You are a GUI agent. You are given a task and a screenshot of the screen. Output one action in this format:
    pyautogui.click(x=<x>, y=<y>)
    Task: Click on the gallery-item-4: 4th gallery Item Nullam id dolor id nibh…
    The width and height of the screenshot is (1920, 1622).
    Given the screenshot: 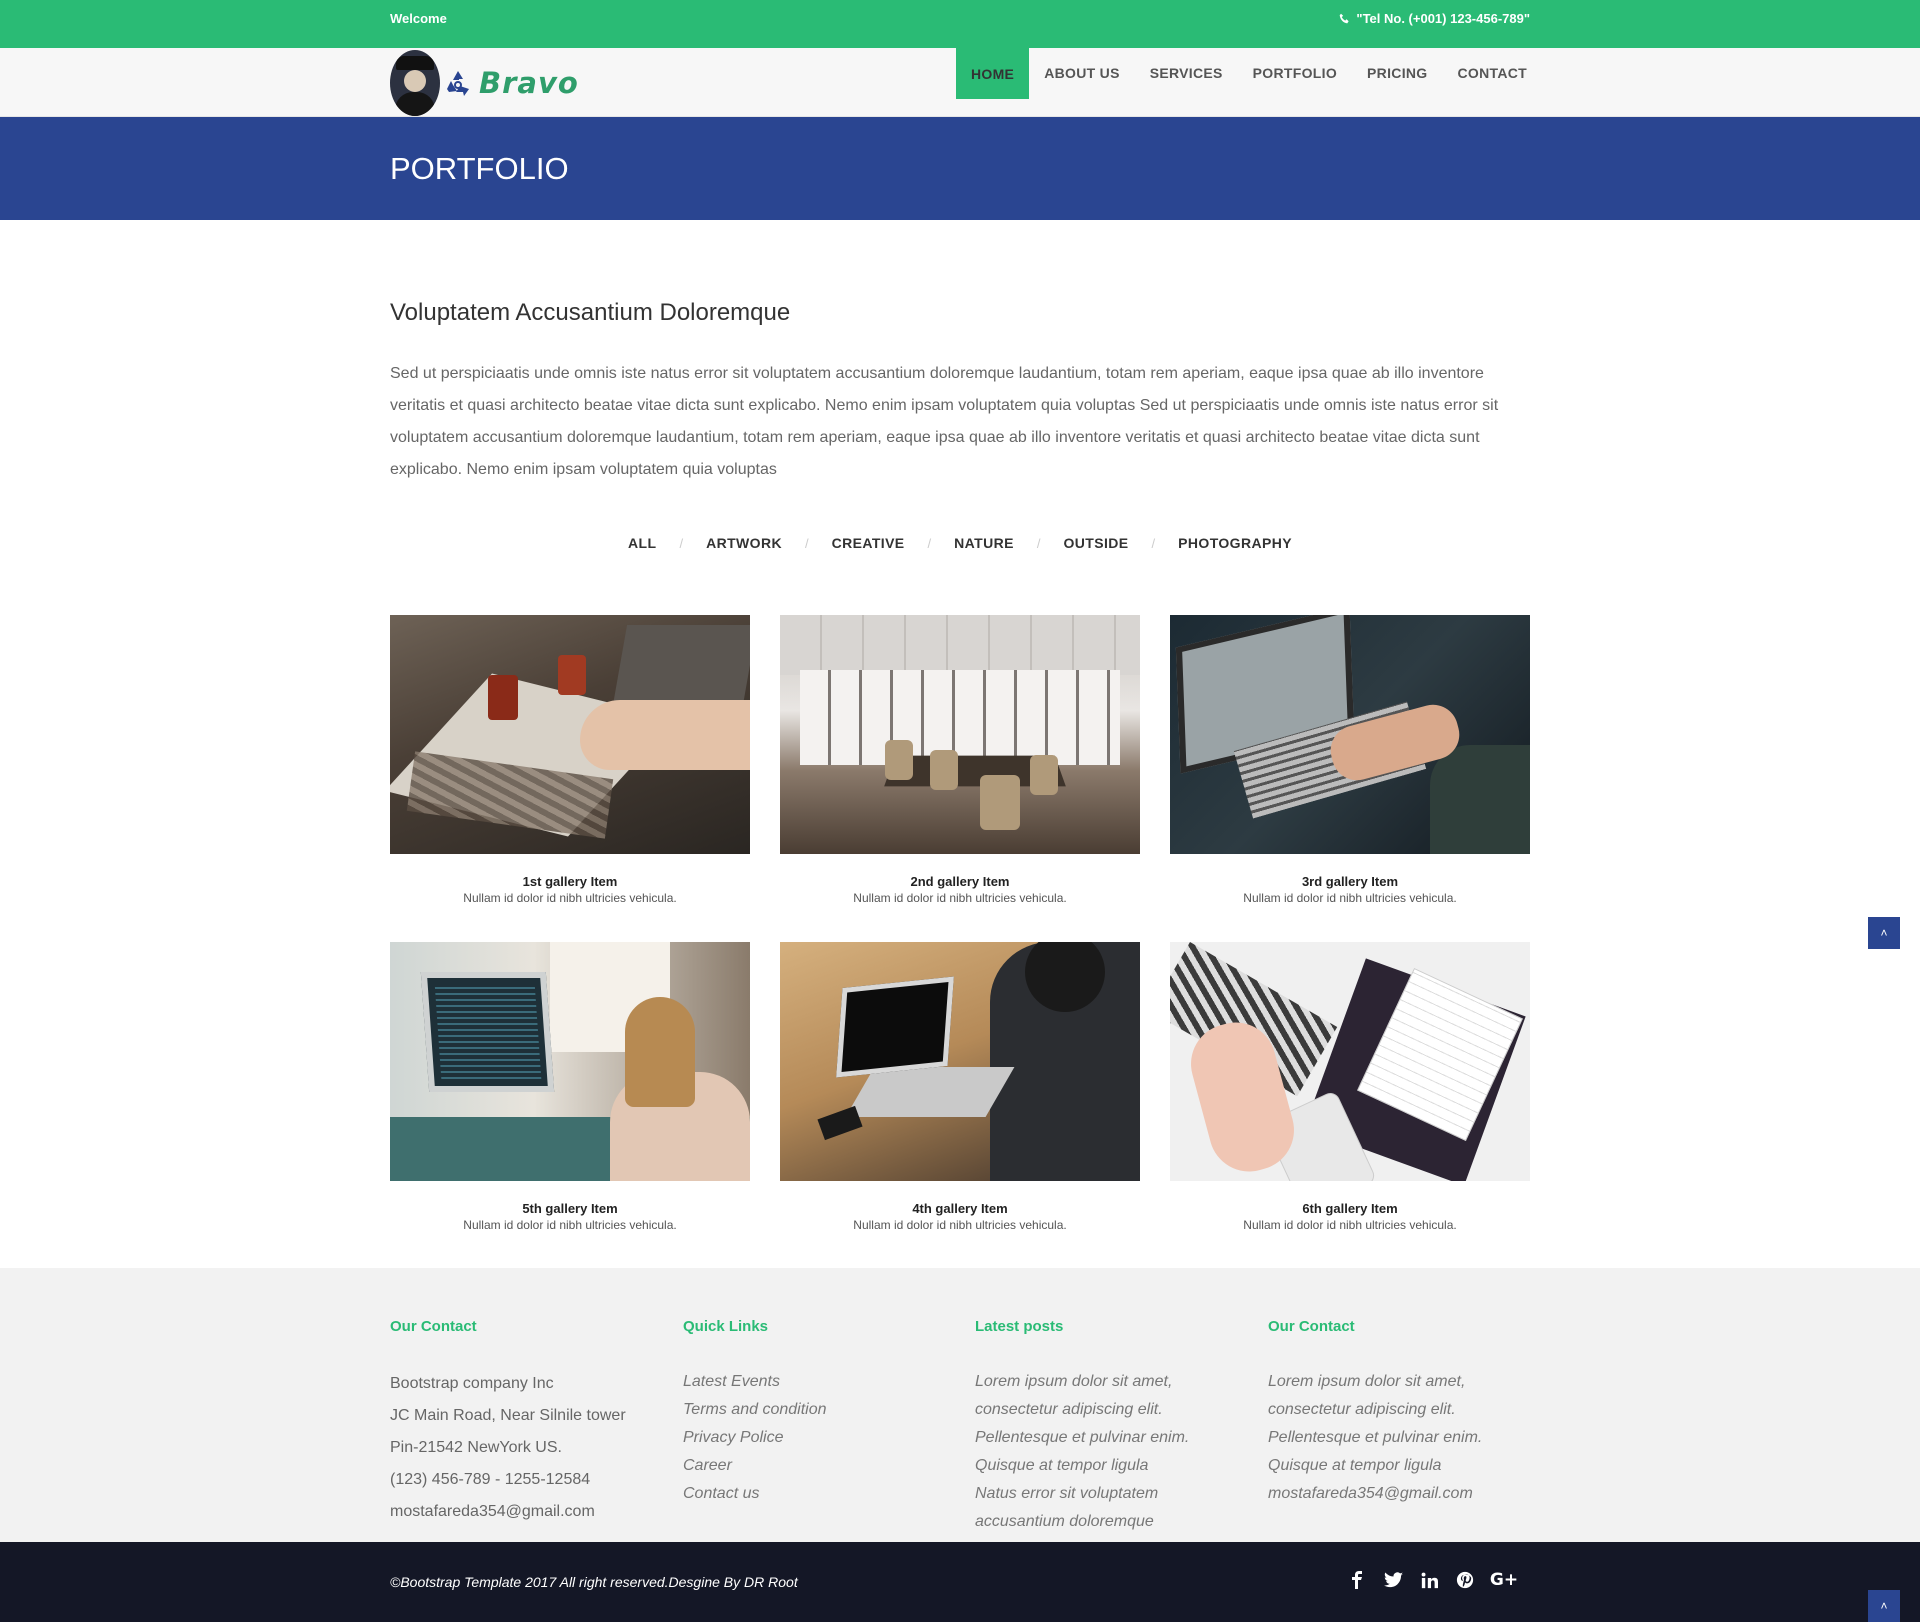 What is the action you would take?
    pyautogui.click(x=960, y=1087)
    